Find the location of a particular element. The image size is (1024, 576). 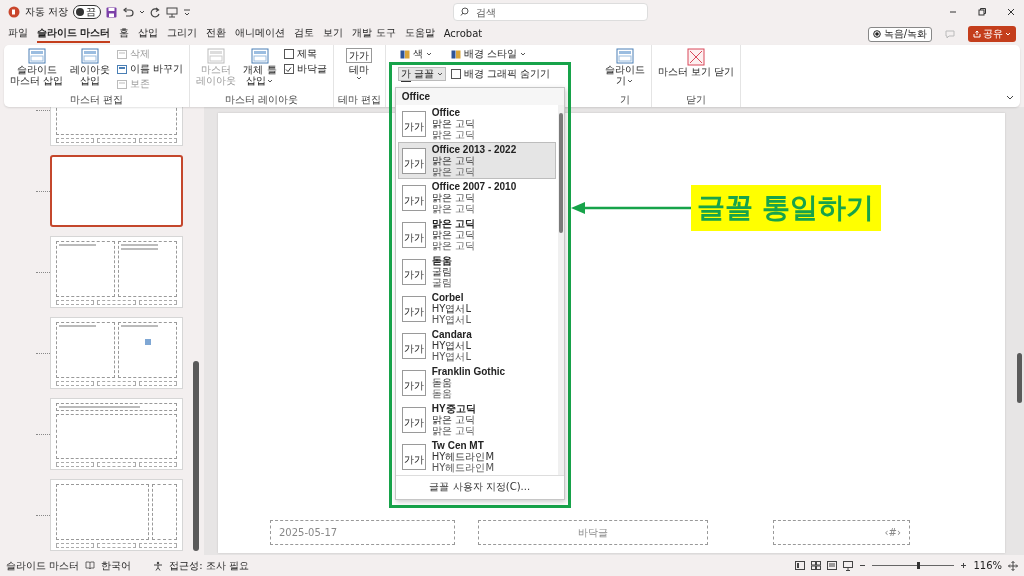

ribbon-tab: 도움말 is located at coordinates (419, 34).